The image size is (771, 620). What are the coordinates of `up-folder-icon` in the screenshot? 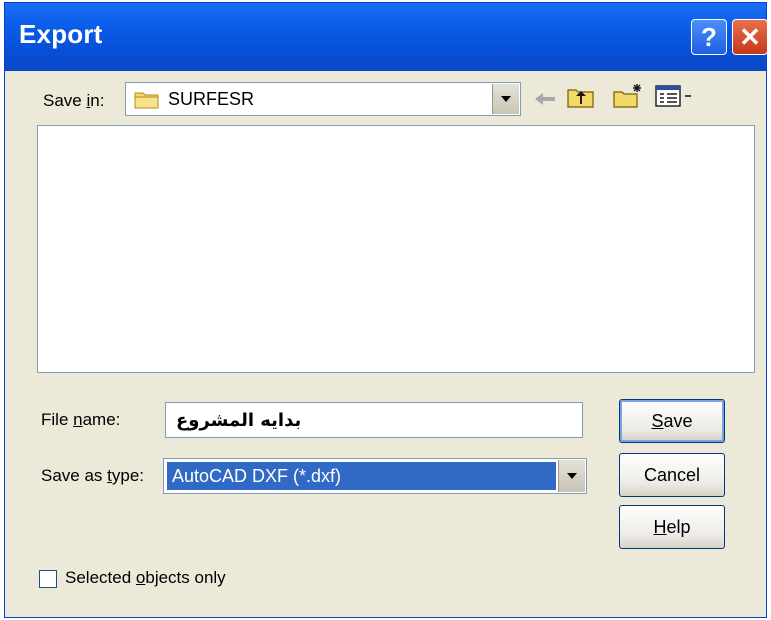 It's located at (581, 99).